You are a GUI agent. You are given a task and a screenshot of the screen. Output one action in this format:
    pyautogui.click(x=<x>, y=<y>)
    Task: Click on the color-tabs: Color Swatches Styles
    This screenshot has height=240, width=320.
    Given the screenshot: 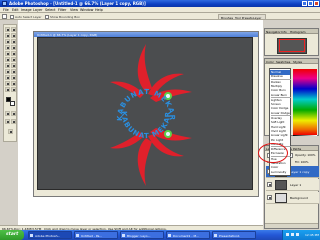 What is the action you would take?
    pyautogui.click(x=291, y=61)
    